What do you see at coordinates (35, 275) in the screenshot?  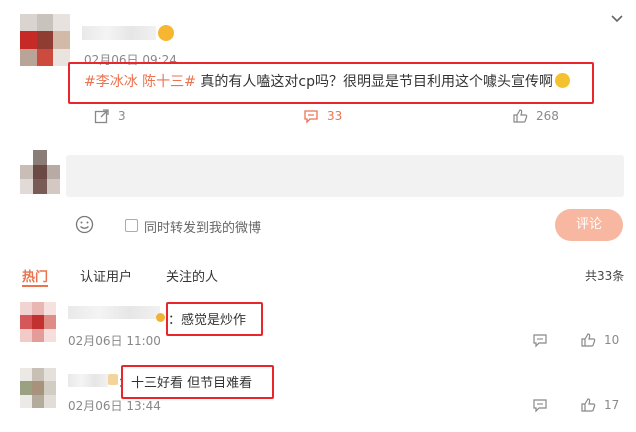 I see `tab-hot: 热门` at bounding box center [35, 275].